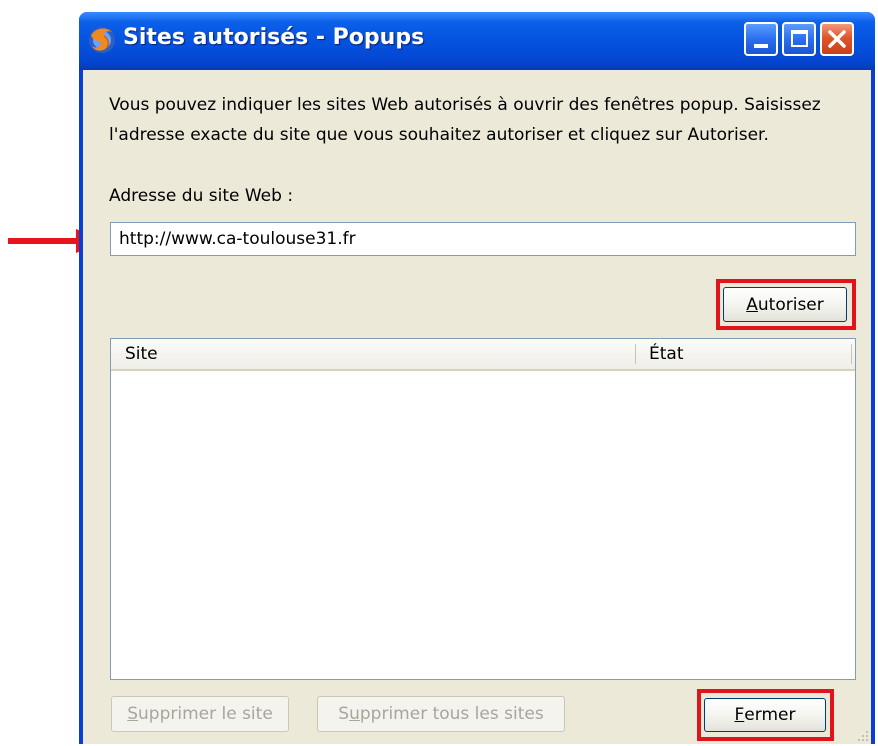  I want to click on maximize-icon, so click(799, 38).